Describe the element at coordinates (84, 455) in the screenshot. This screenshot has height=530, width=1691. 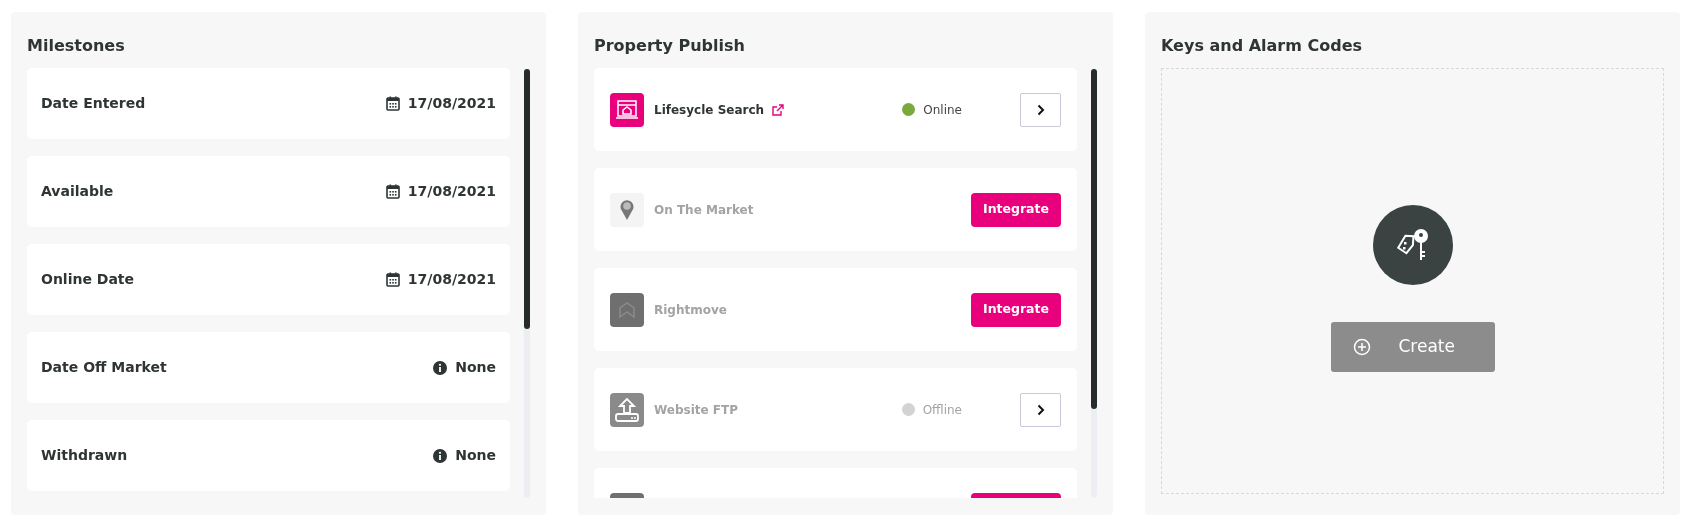
I see `milestone-label: Withdrawn` at that location.